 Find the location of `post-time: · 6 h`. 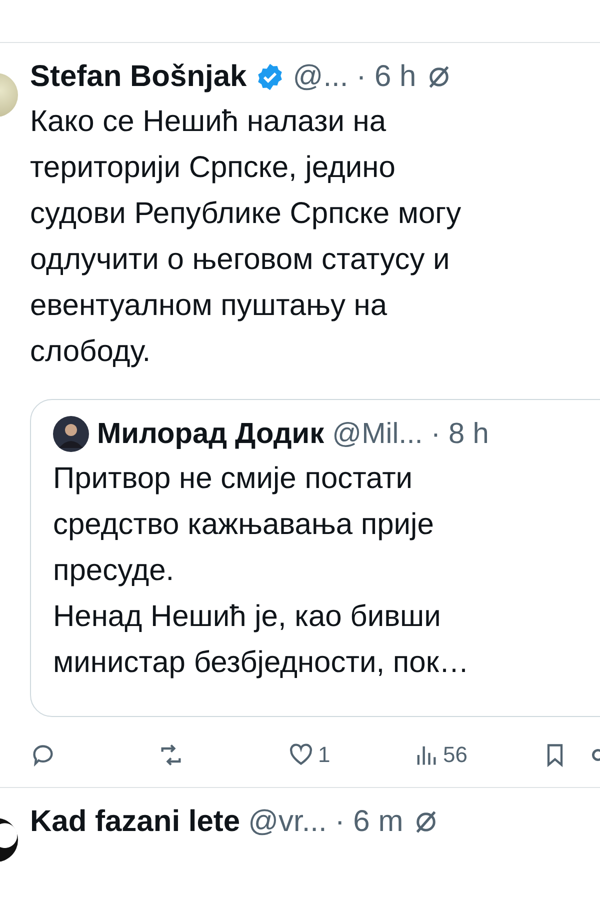

post-time: · 6 h is located at coordinates (386, 77).